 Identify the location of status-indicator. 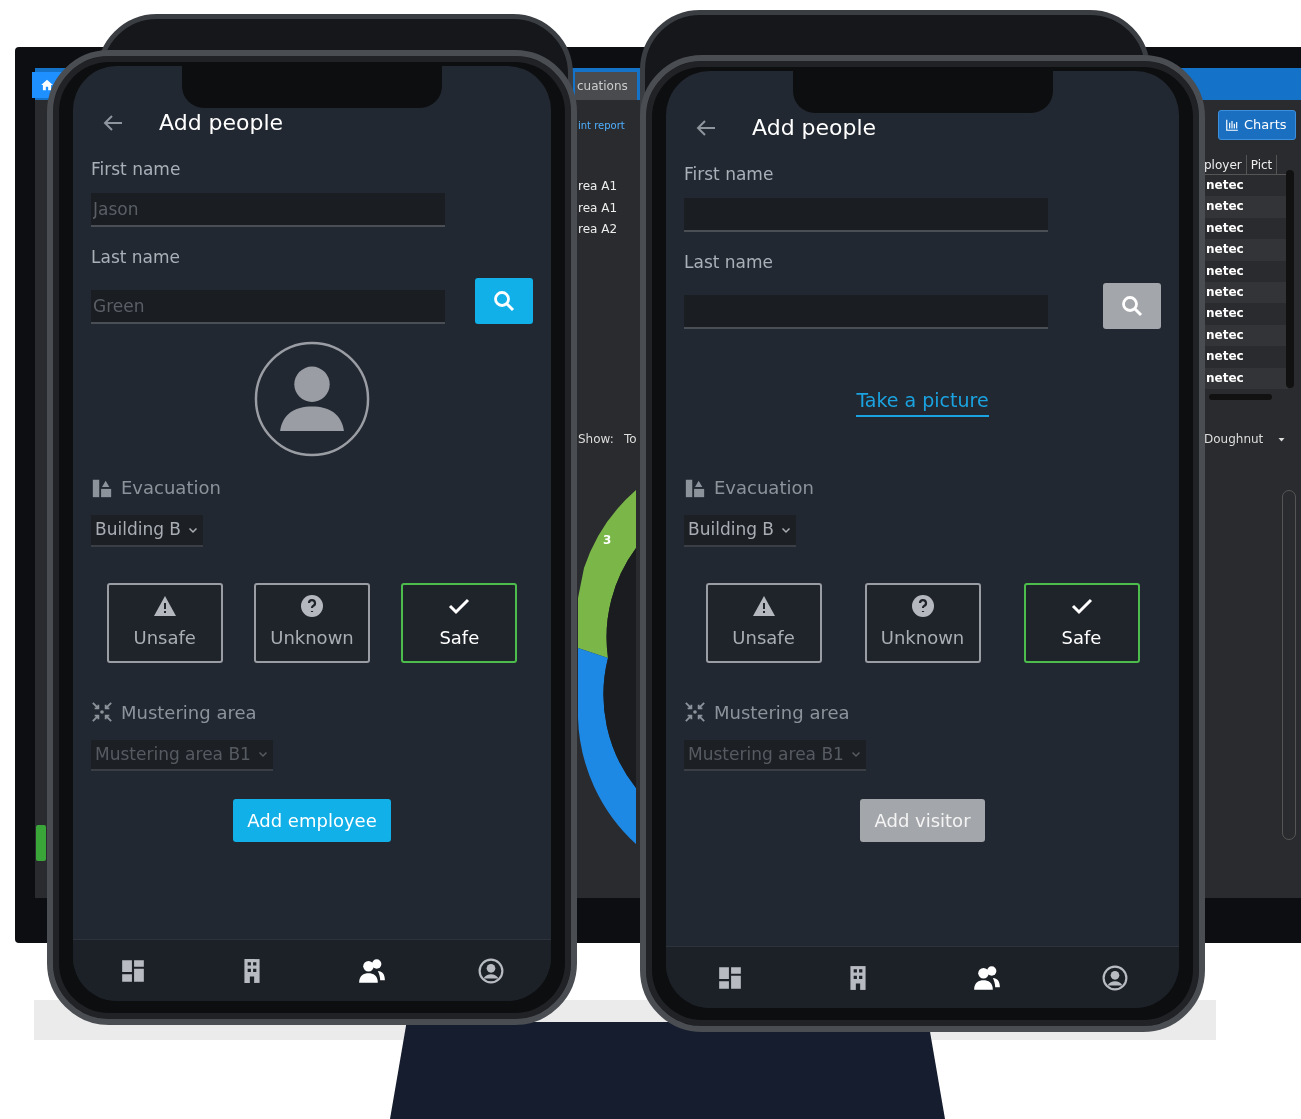
(41, 843).